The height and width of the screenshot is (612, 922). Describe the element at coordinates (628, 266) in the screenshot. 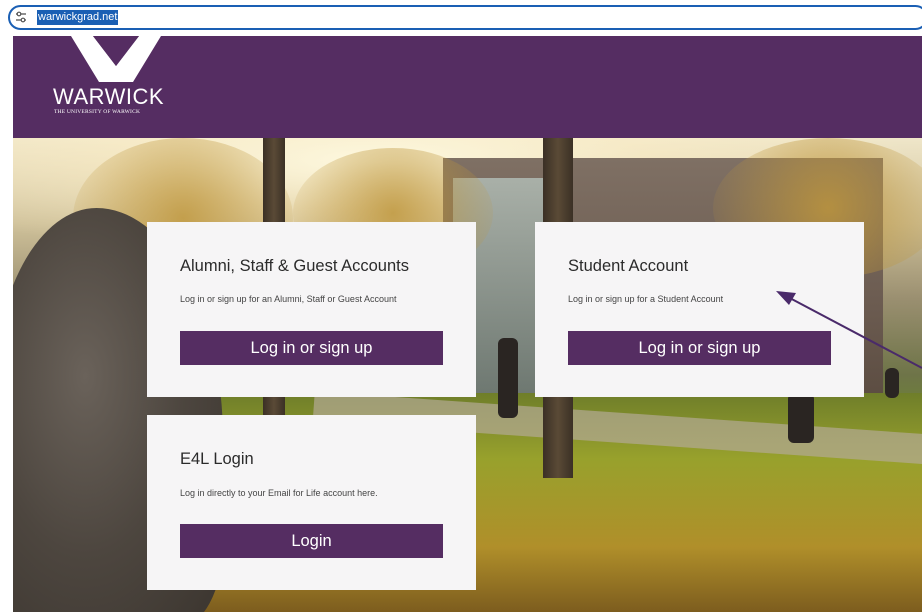

I see `student-card-title: Student Account` at that location.